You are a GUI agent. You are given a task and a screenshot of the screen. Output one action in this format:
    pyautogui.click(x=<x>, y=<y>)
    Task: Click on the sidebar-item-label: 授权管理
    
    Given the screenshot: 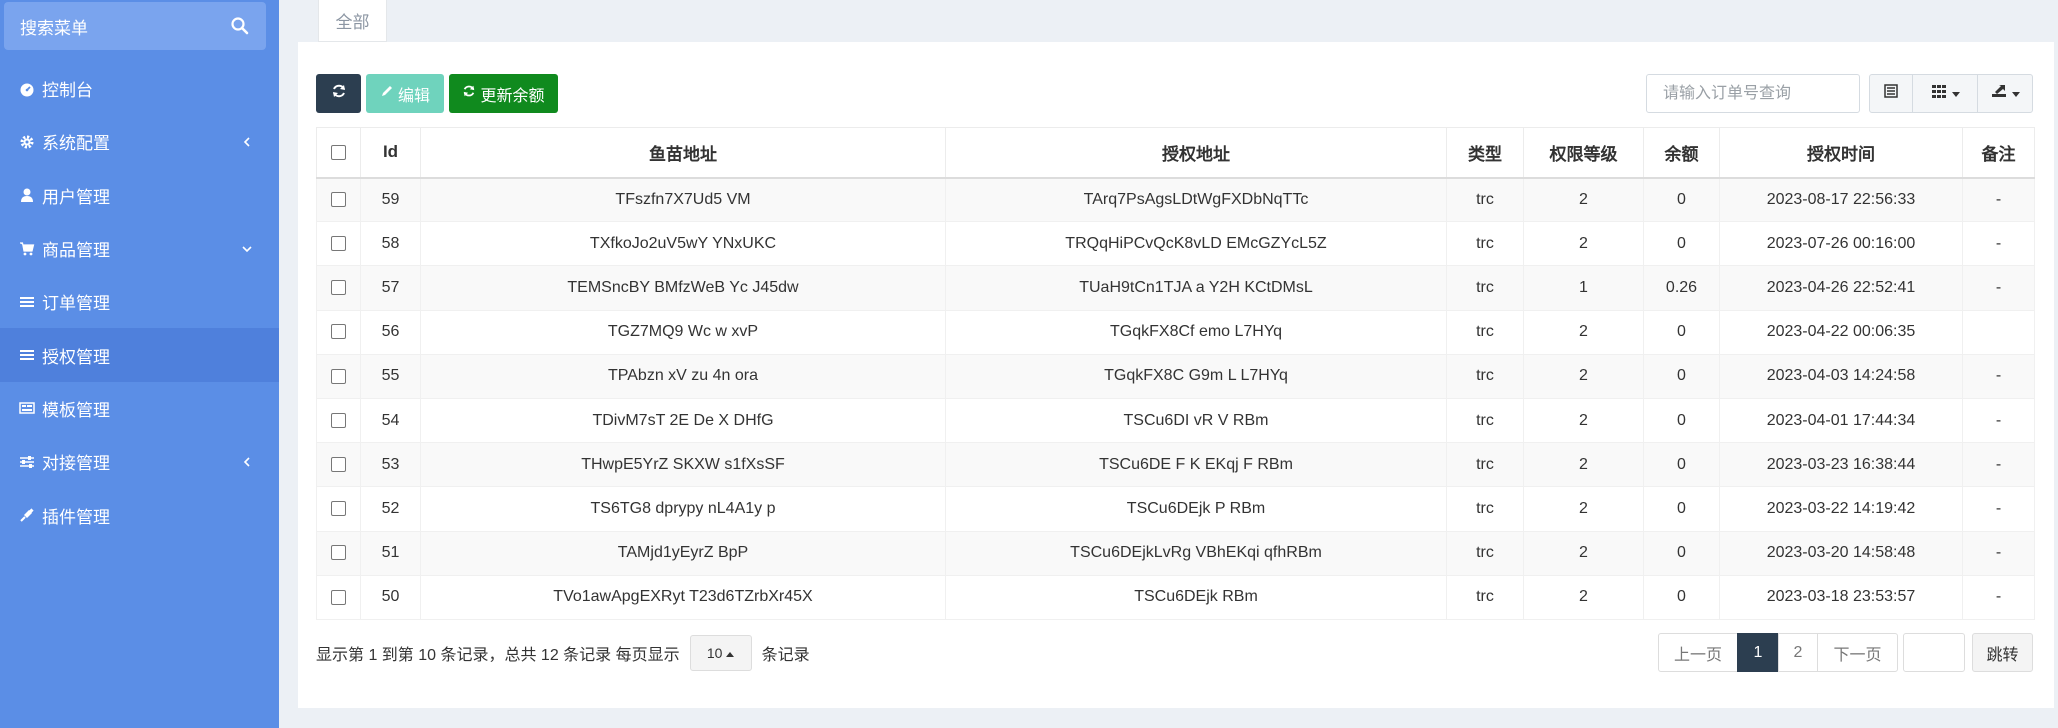 What is the action you would take?
    pyautogui.click(x=76, y=357)
    